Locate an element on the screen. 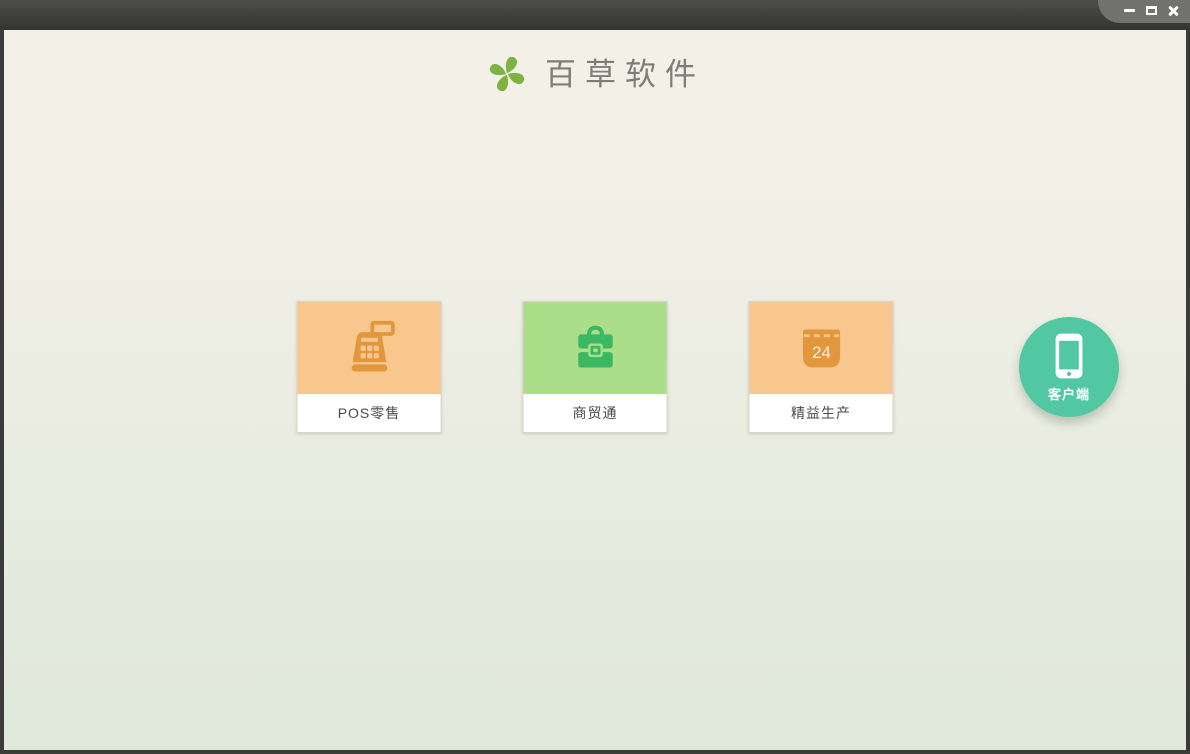 This screenshot has height=754, width=1190. calendar-icon: 24 is located at coordinates (821, 348).